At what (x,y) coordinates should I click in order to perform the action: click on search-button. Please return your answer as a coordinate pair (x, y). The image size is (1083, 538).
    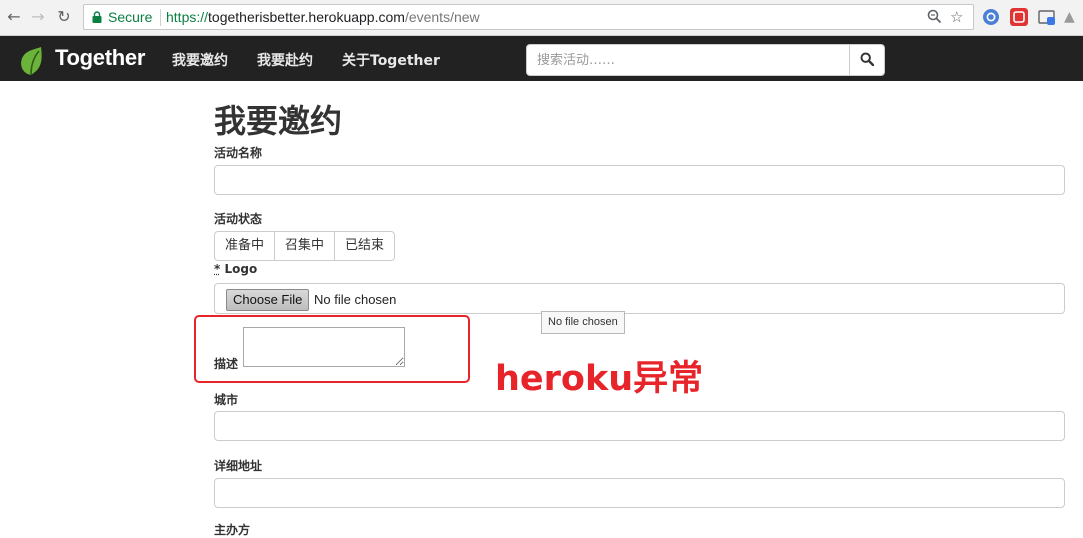
    Looking at the image, I should click on (867, 60).